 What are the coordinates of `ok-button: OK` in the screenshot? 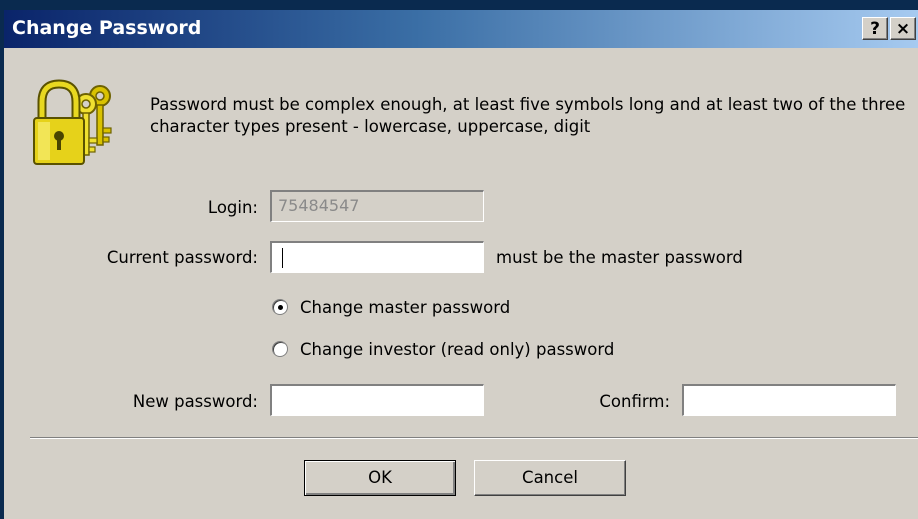 It's located at (380, 478).